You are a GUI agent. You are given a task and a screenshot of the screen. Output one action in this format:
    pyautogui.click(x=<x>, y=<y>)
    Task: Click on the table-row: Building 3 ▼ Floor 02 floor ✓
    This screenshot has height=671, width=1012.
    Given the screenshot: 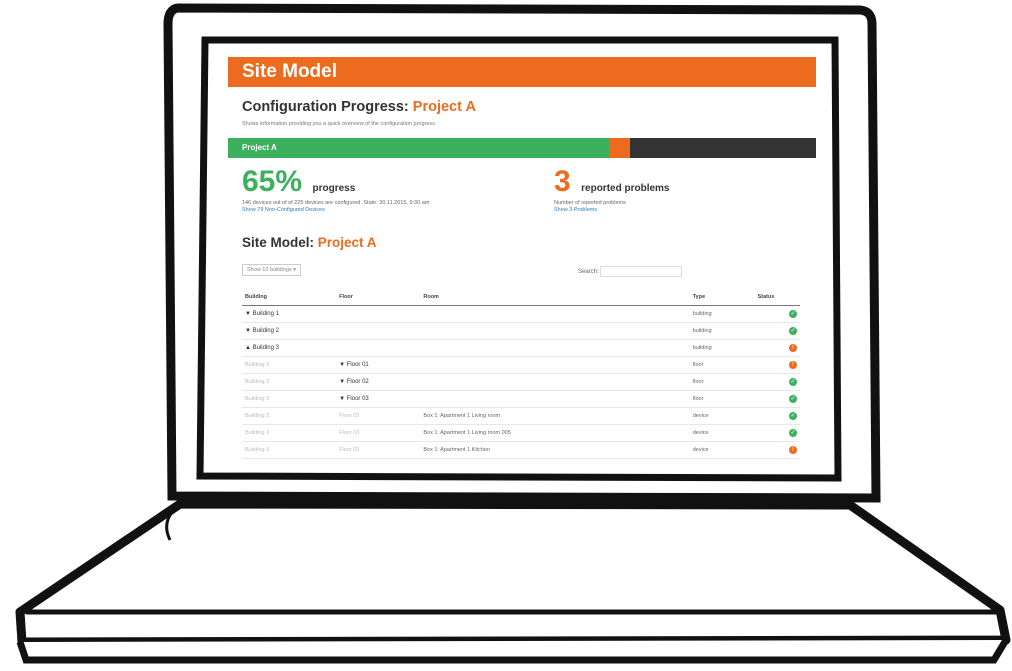 What is the action you would take?
    pyautogui.click(x=521, y=382)
    